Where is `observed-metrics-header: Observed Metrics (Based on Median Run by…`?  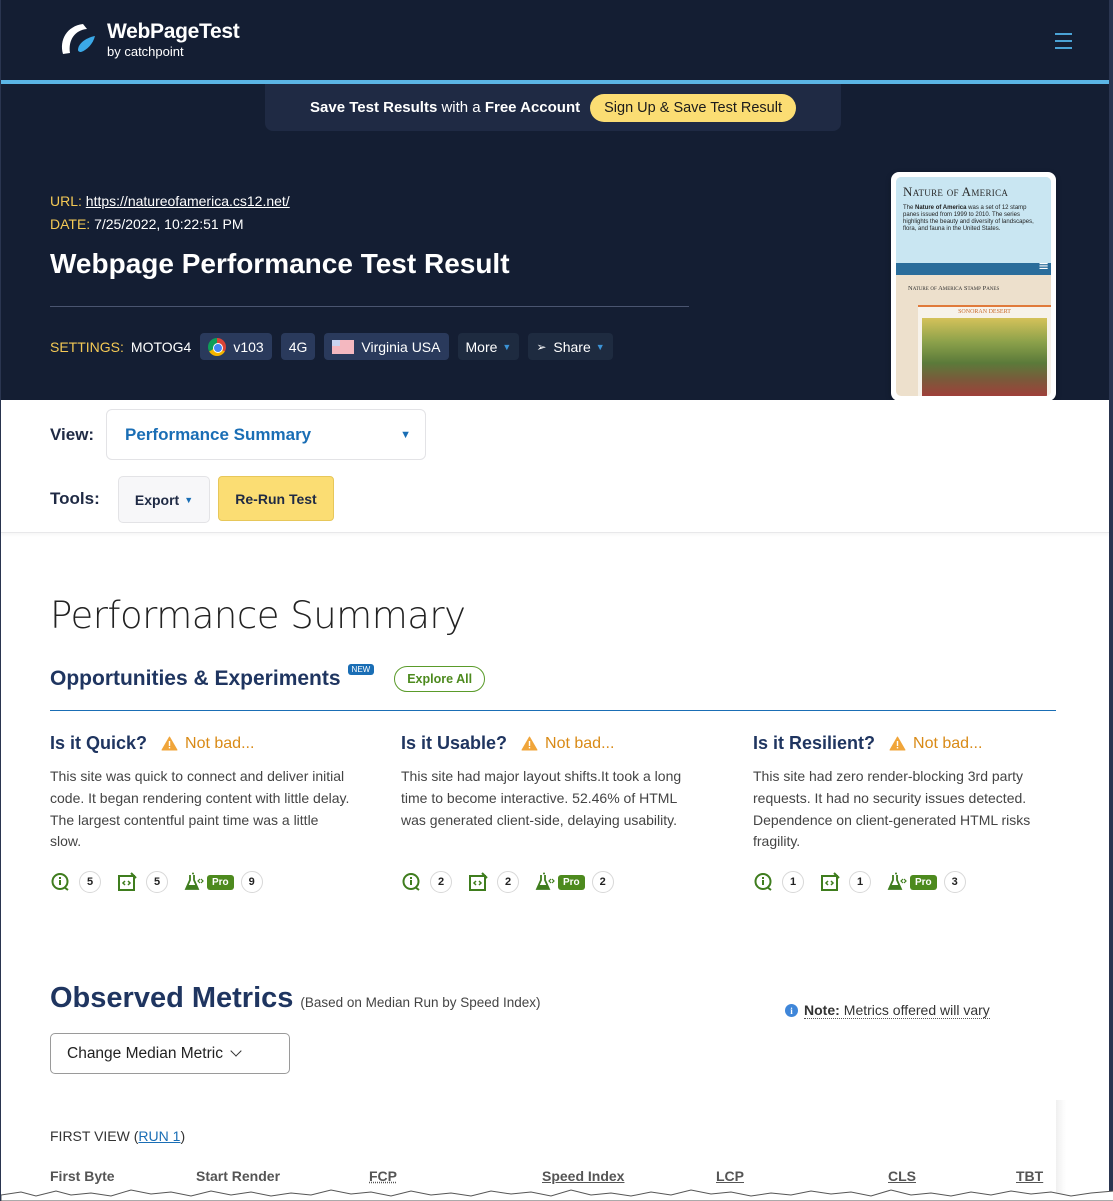
observed-metrics-header: Observed Metrics (Based on Median Run by… is located at coordinates (295, 998).